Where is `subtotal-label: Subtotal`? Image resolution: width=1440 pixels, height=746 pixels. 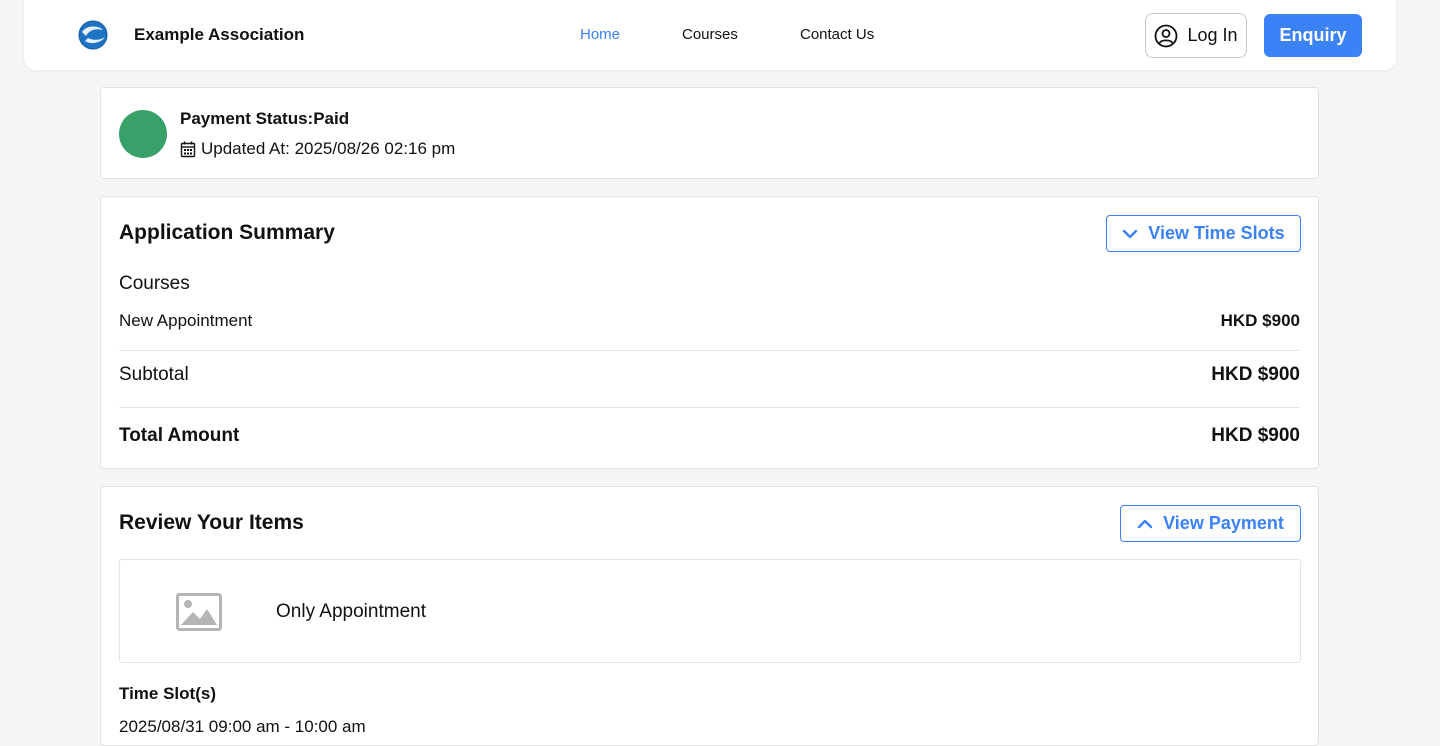 subtotal-label: Subtotal is located at coordinates (154, 374).